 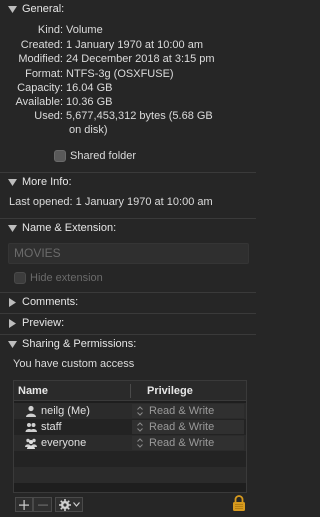 I want to click on minus-icon, so click(x=42, y=505).